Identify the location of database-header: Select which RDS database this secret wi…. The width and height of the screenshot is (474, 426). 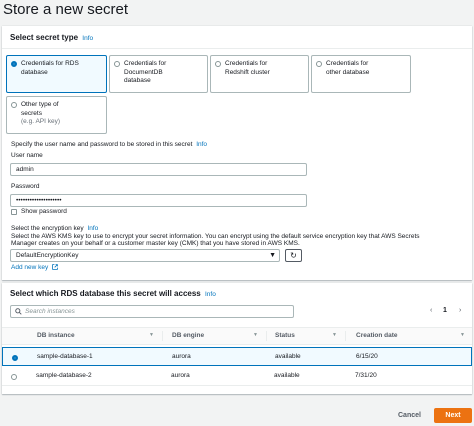
(113, 293).